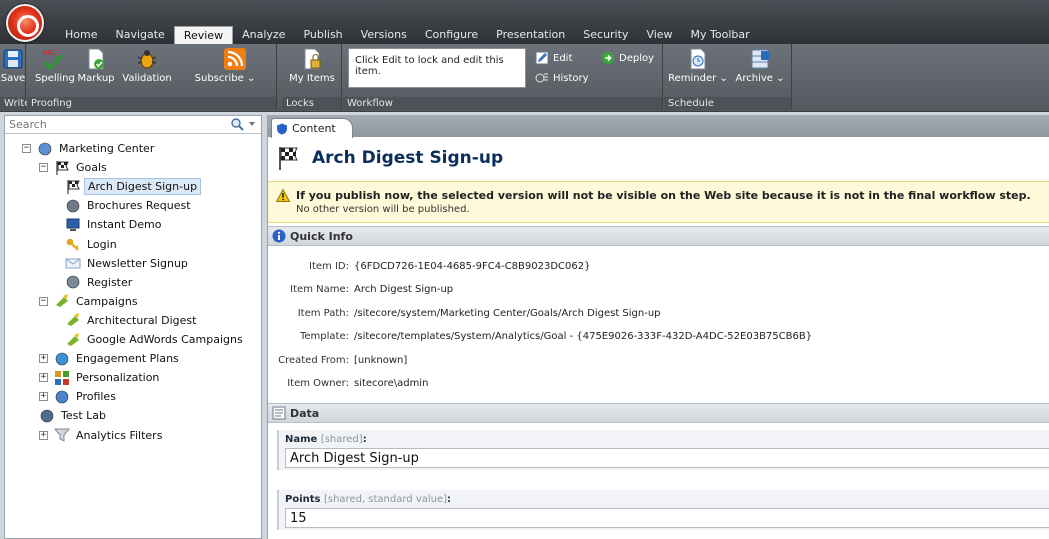  Describe the element at coordinates (102, 435) in the screenshot. I see `tree-item: + Analytics Filters` at that location.